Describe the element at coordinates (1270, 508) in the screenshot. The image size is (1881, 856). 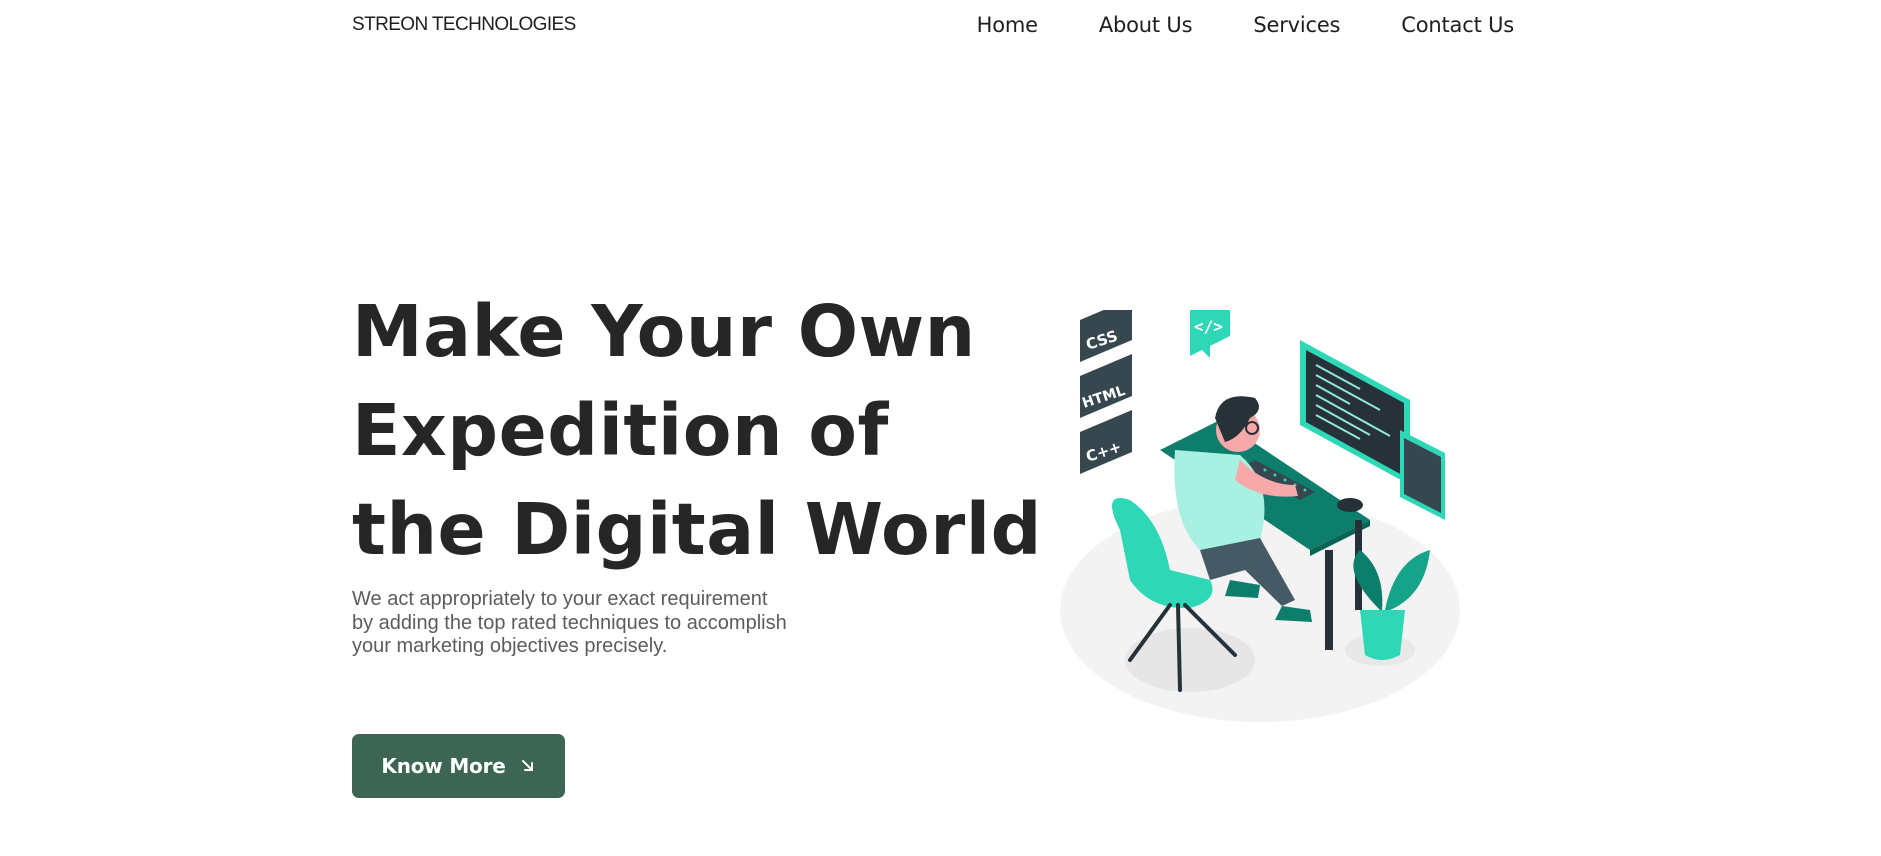
I see `developer-at-desk-illustration: </> CSS HTML C++` at that location.